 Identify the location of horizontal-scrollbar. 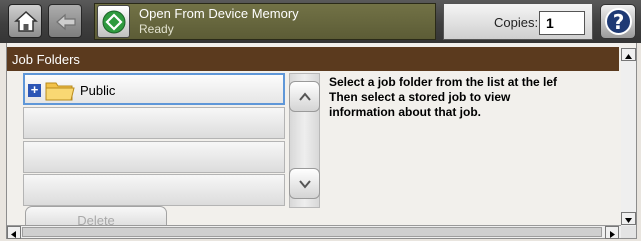
(314, 232).